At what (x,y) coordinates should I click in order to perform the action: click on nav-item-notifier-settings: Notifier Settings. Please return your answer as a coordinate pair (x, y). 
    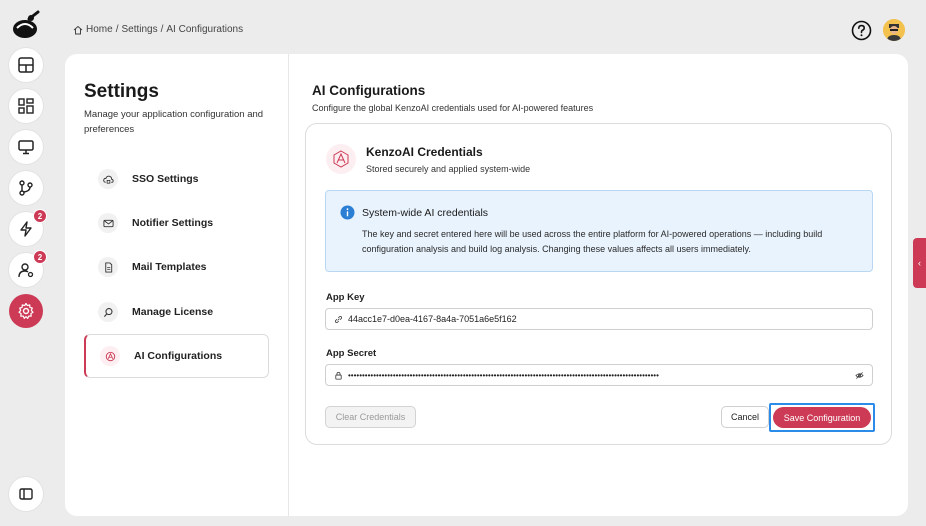
    Looking at the image, I should click on (176, 223).